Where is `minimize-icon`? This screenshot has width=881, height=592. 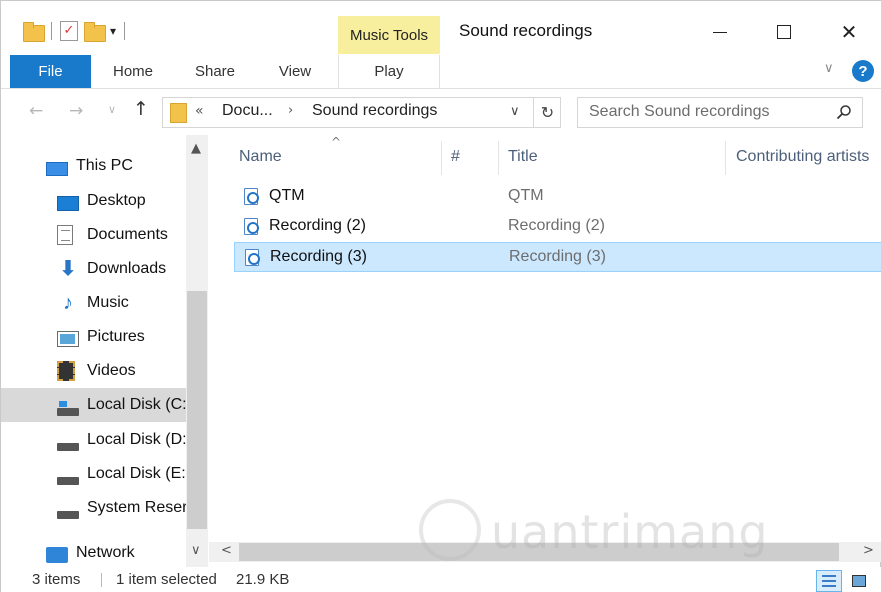 minimize-icon is located at coordinates (720, 32).